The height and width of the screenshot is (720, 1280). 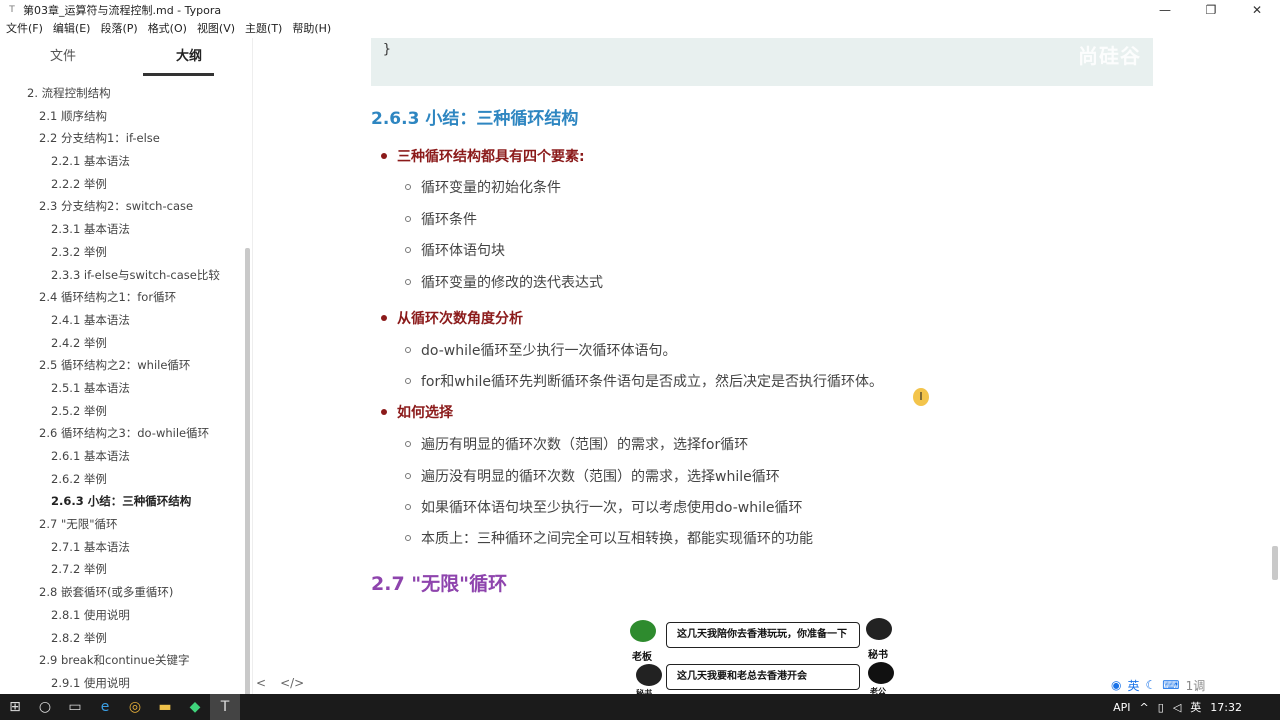 What do you see at coordinates (1195, 685) in the screenshot?
I see `ime-extra: 1调` at bounding box center [1195, 685].